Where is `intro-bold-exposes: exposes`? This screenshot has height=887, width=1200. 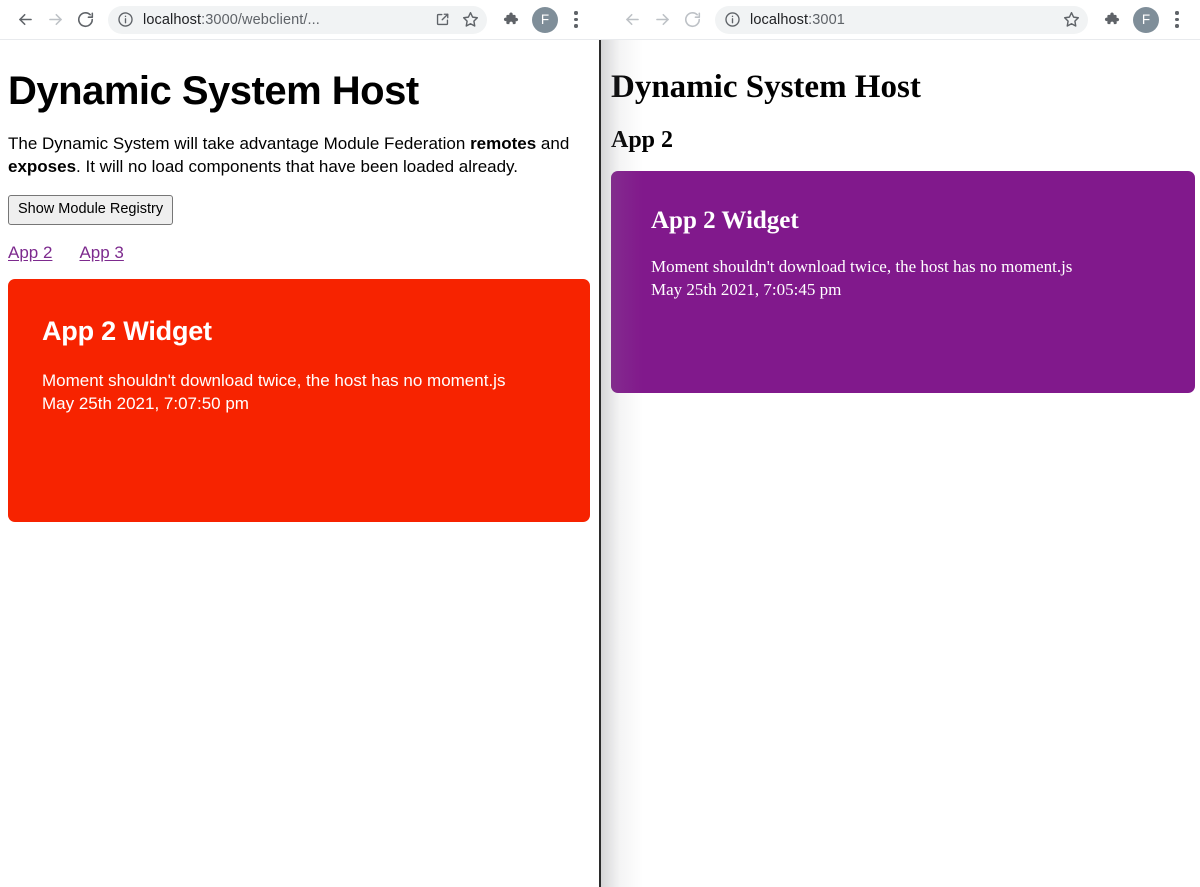
intro-bold-exposes: exposes is located at coordinates (42, 167).